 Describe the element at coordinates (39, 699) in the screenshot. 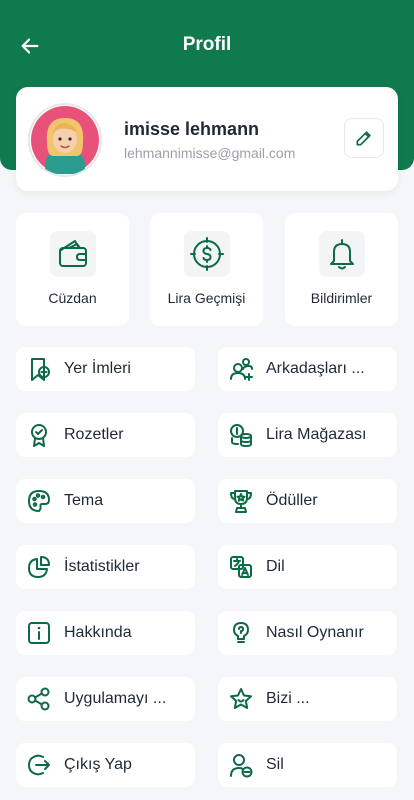

I see `share-icon` at that location.